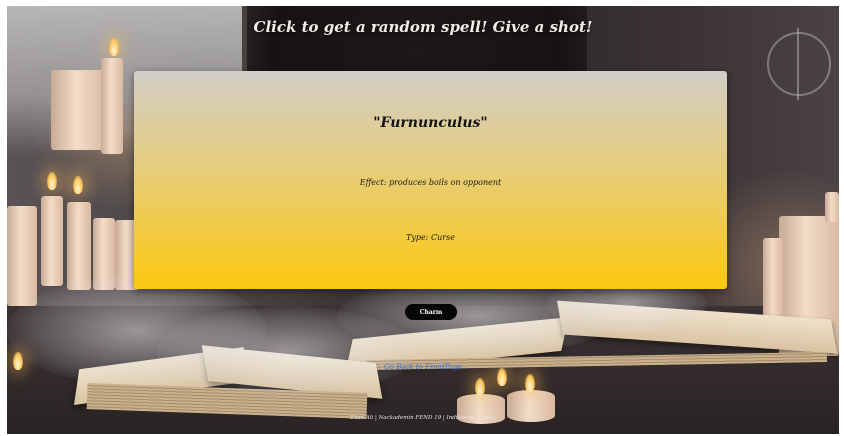  What do you see at coordinates (430, 123) in the screenshot?
I see `spell-name: "Furnunculus"` at bounding box center [430, 123].